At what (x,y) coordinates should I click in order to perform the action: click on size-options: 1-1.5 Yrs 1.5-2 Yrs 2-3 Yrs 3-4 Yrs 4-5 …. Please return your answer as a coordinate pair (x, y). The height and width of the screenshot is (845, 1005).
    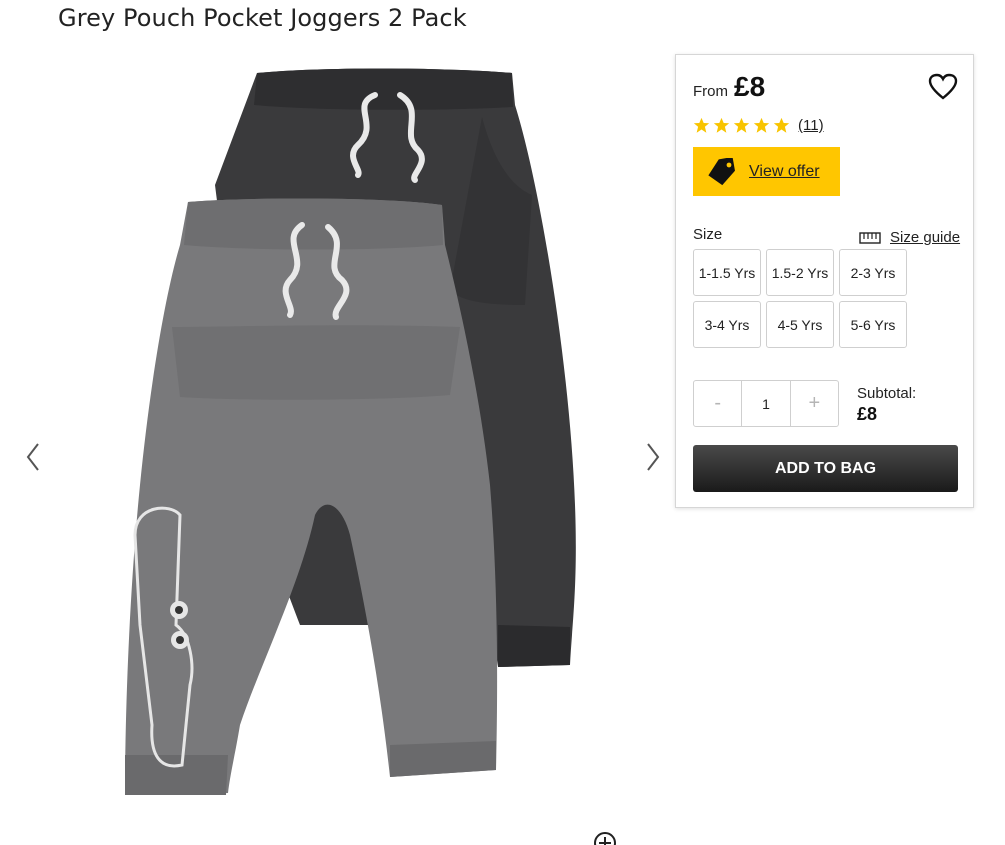
    Looking at the image, I should click on (803, 298).